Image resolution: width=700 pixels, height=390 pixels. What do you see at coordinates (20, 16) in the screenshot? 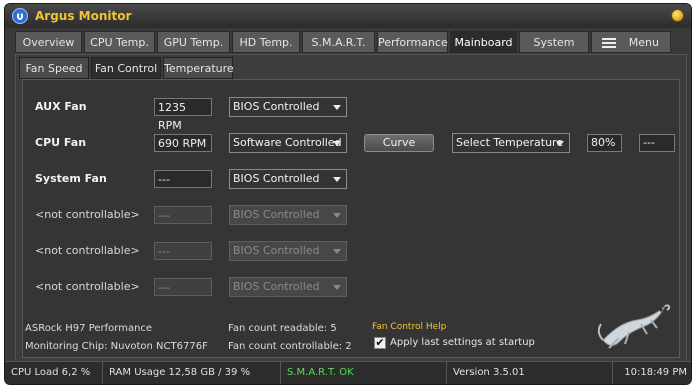
I see `argus-logo-icon` at bounding box center [20, 16].